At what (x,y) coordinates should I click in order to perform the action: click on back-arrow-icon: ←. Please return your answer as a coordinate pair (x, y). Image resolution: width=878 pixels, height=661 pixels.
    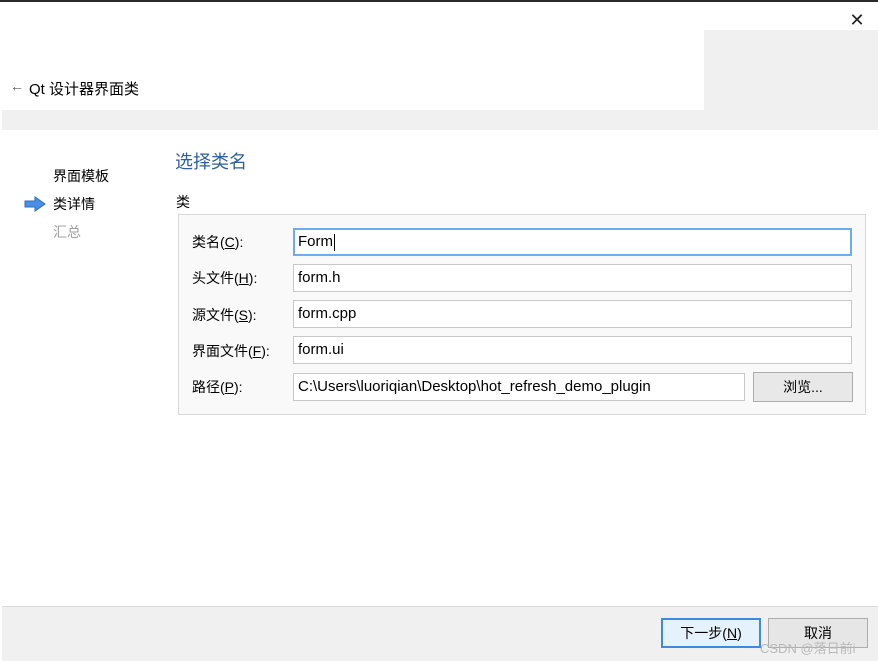
    Looking at the image, I should click on (17, 86).